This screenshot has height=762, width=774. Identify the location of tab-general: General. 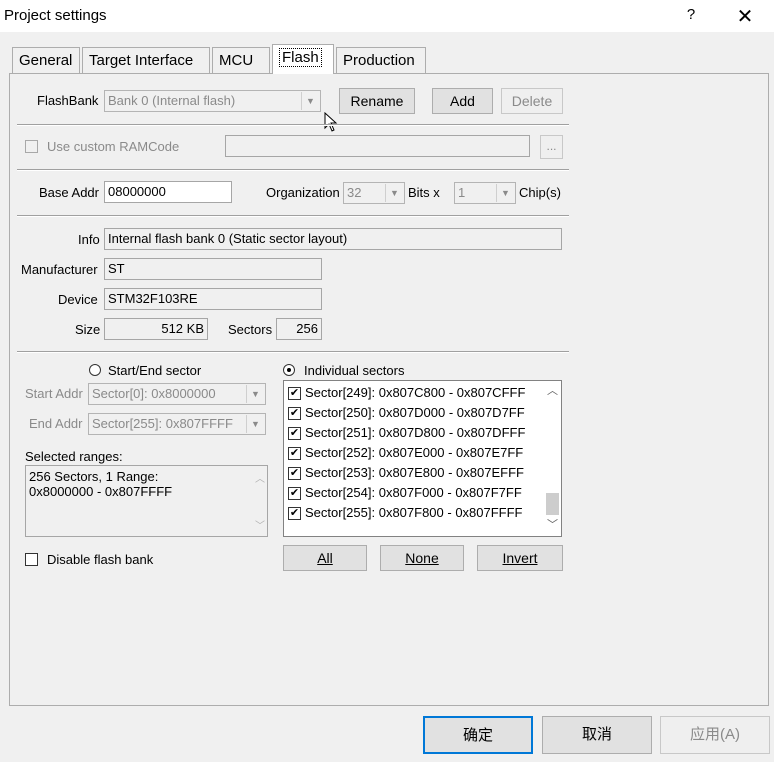
(46, 60).